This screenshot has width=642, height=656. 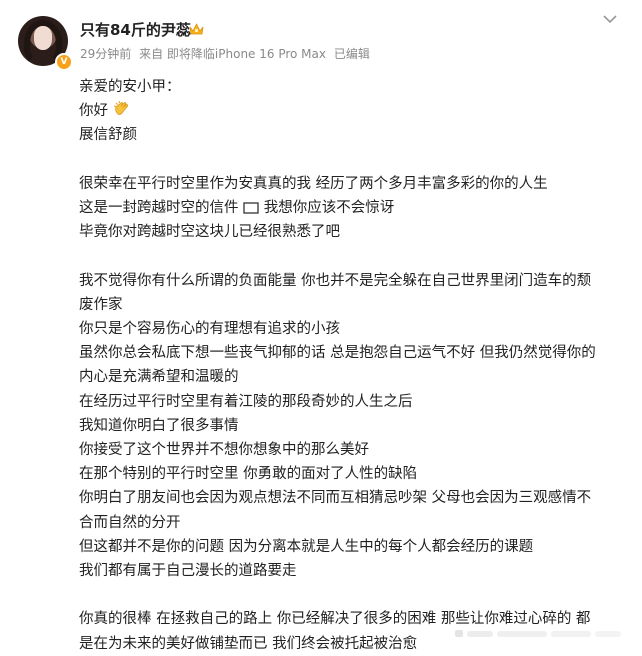 What do you see at coordinates (224, 450) in the screenshot?
I see `content-line: 你接受了这个世界并不想你想象中的那么美好` at bounding box center [224, 450].